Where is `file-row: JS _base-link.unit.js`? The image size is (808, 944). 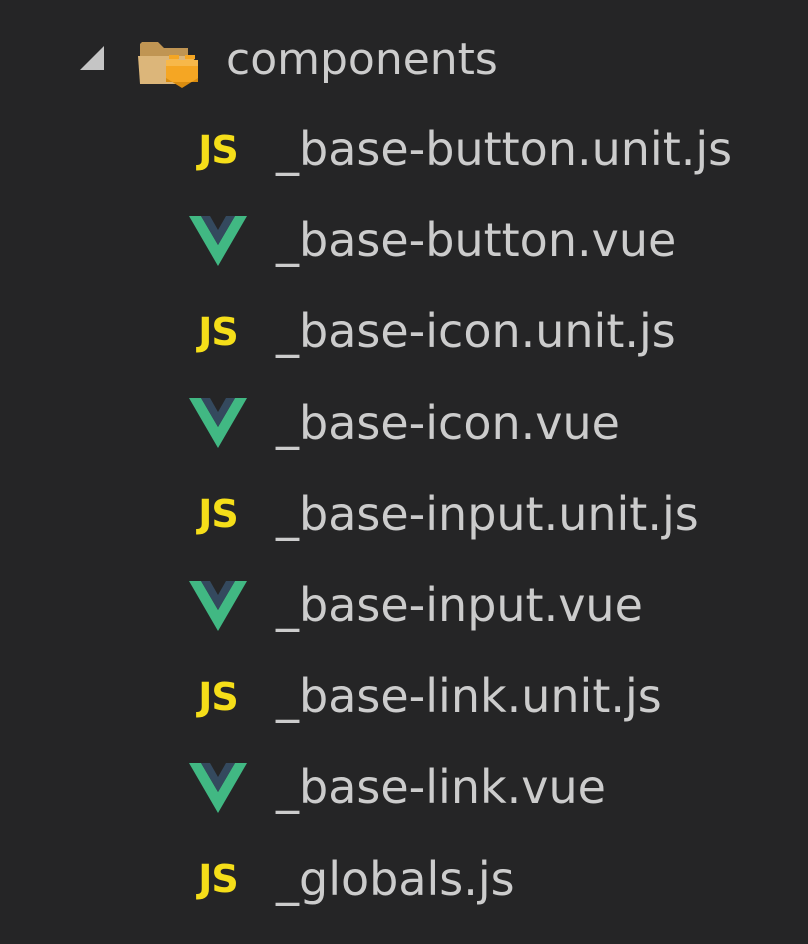
file-row: JS _base-link.unit.js is located at coordinates (404, 696).